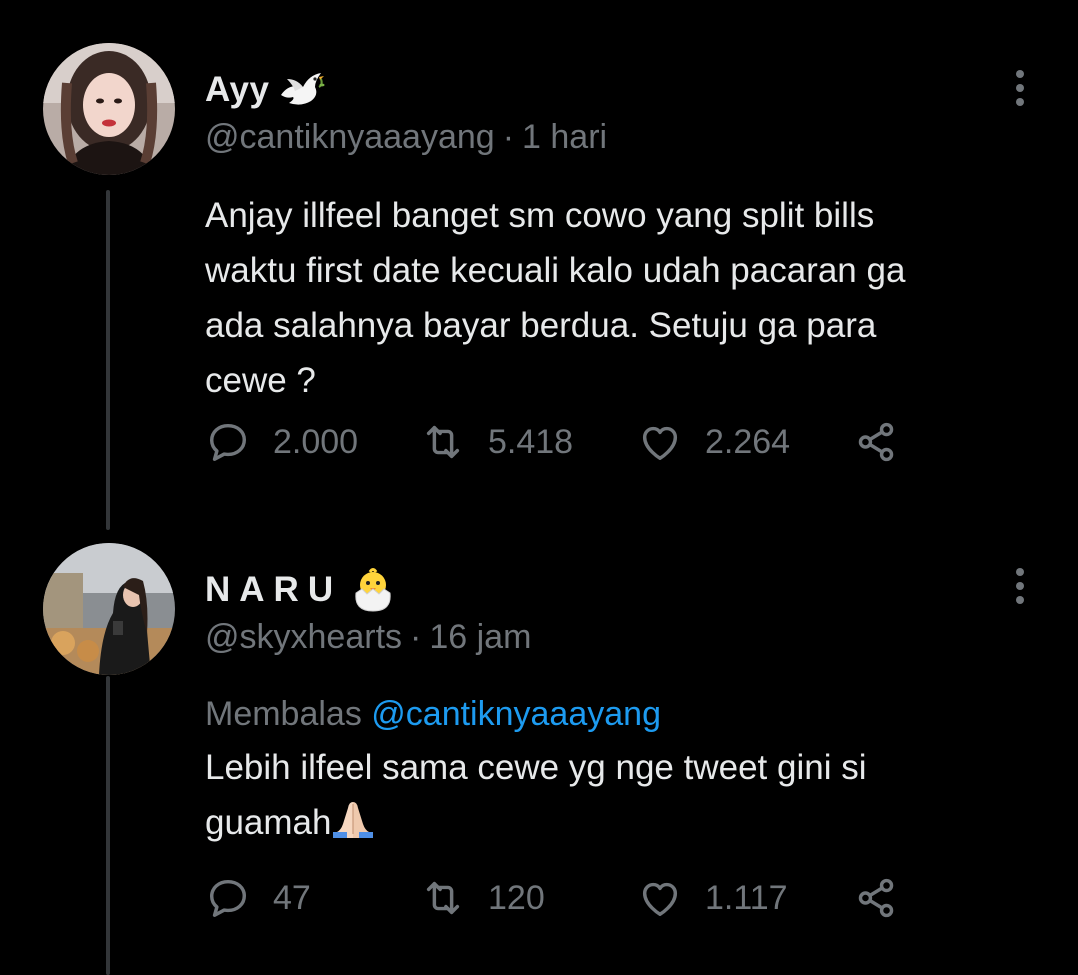  Describe the element at coordinates (621, 590) in the screenshot. I see `user-name-row: NARU` at that location.